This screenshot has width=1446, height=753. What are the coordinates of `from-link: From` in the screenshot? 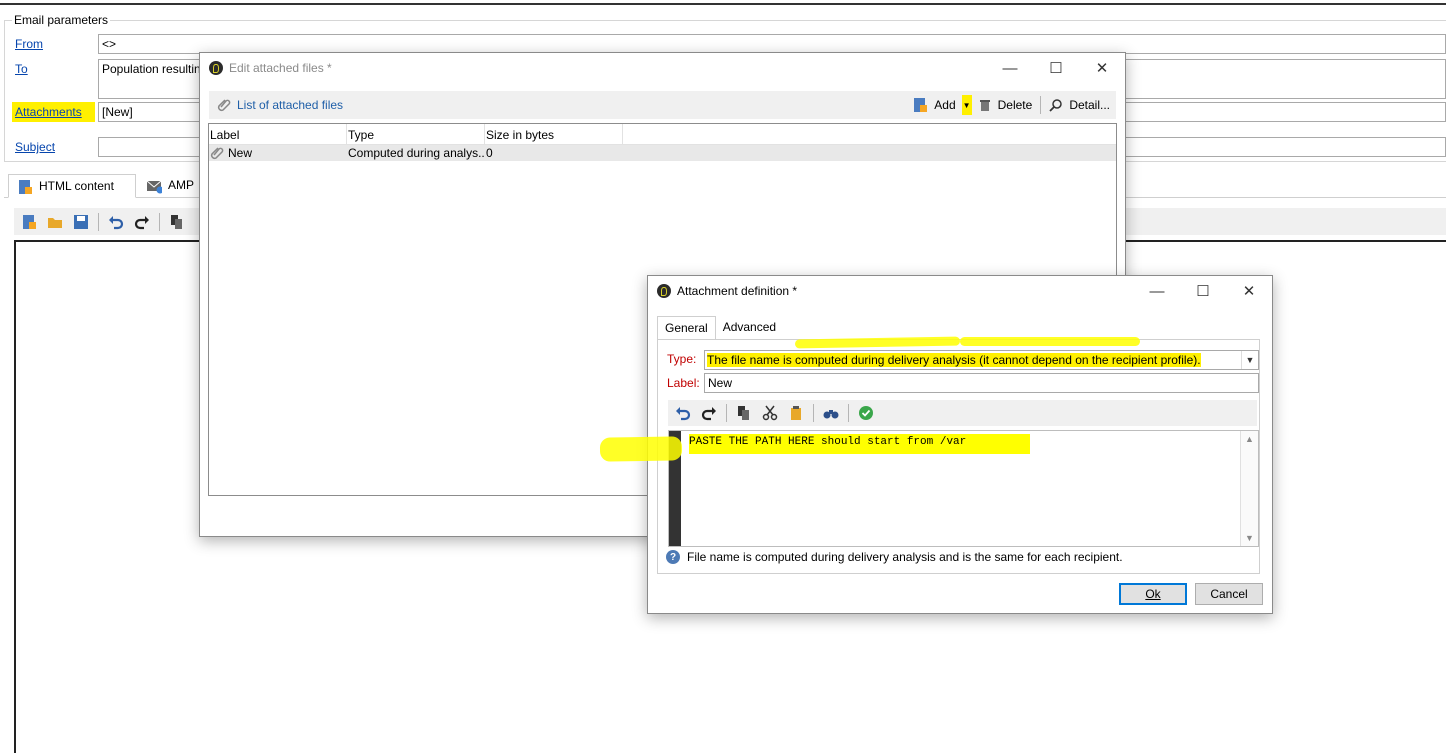 It's located at (29, 44).